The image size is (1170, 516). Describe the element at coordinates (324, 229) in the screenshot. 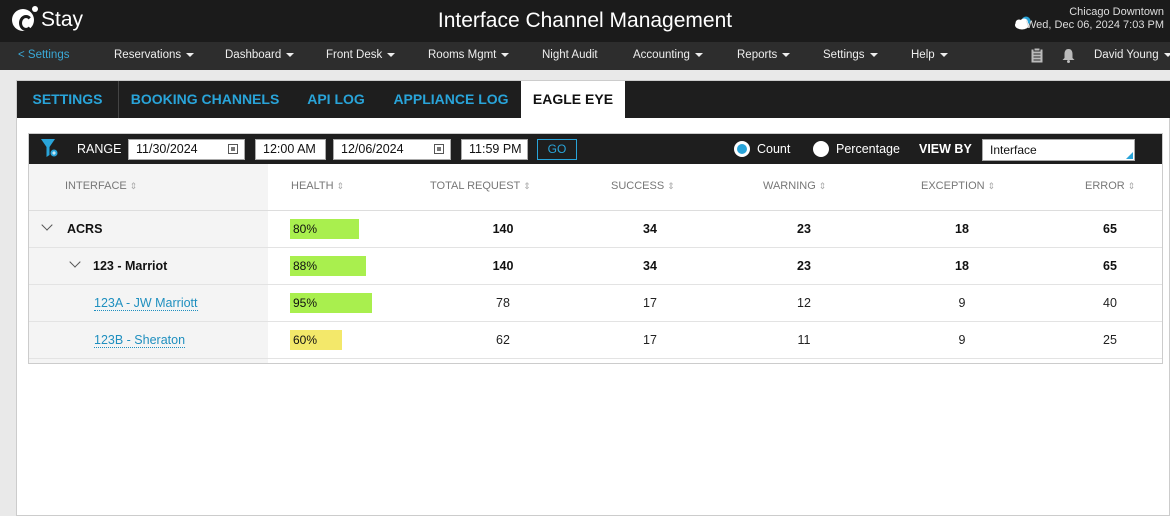

I see `health-bar: 80%` at that location.